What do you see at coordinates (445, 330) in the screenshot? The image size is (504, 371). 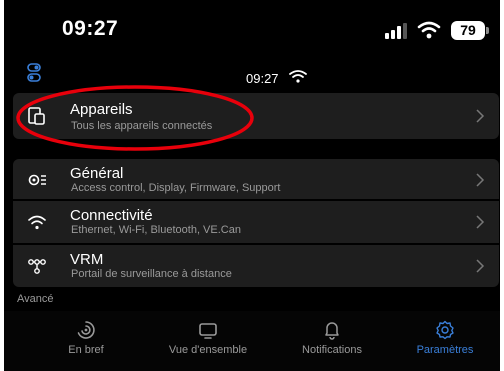 I see `gear-icon` at bounding box center [445, 330].